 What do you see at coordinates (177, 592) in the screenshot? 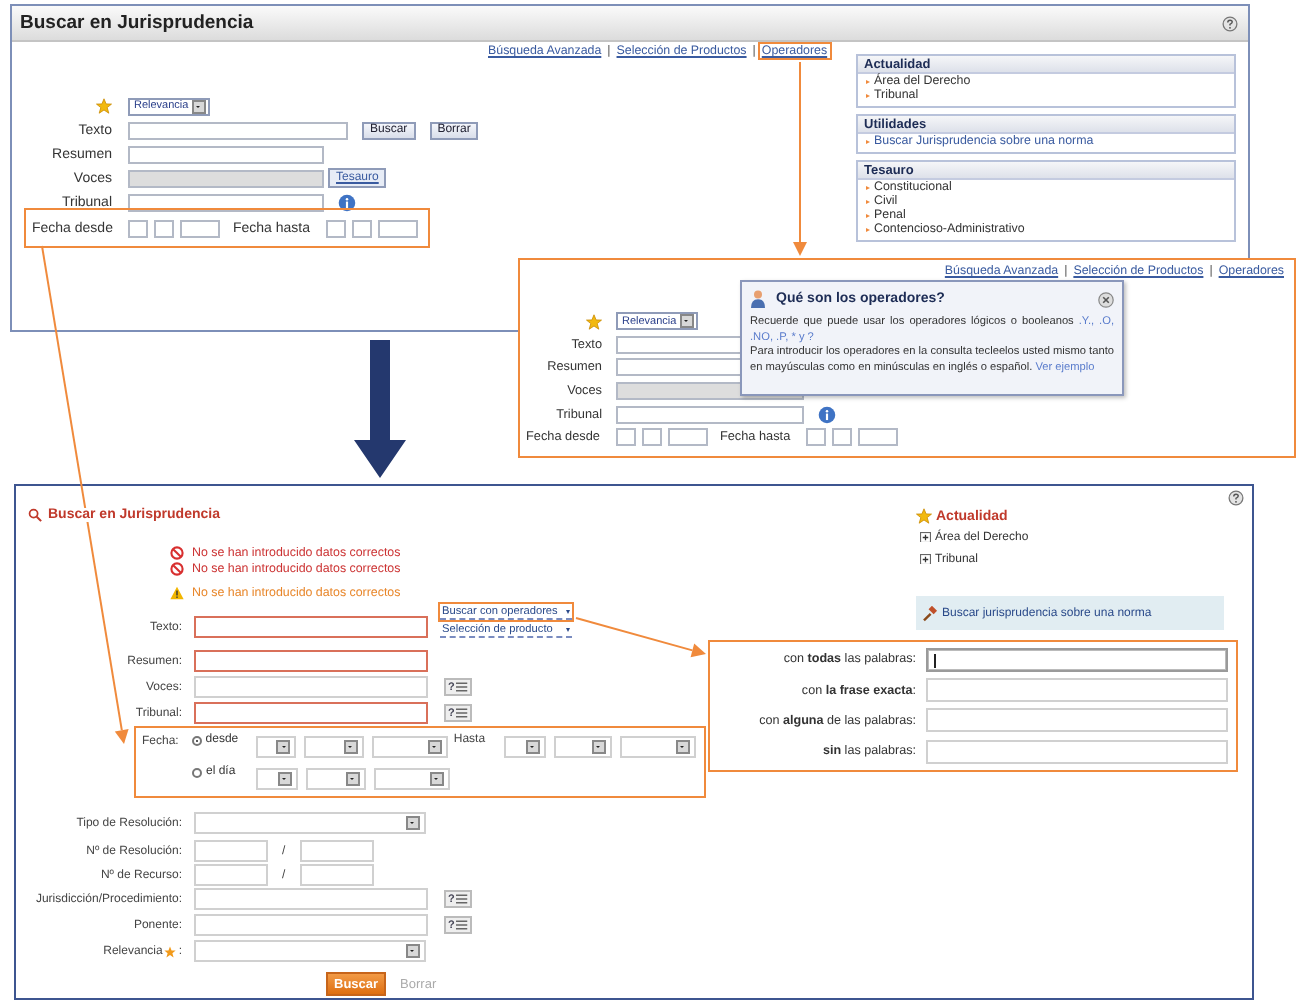
I see `warning-icon` at bounding box center [177, 592].